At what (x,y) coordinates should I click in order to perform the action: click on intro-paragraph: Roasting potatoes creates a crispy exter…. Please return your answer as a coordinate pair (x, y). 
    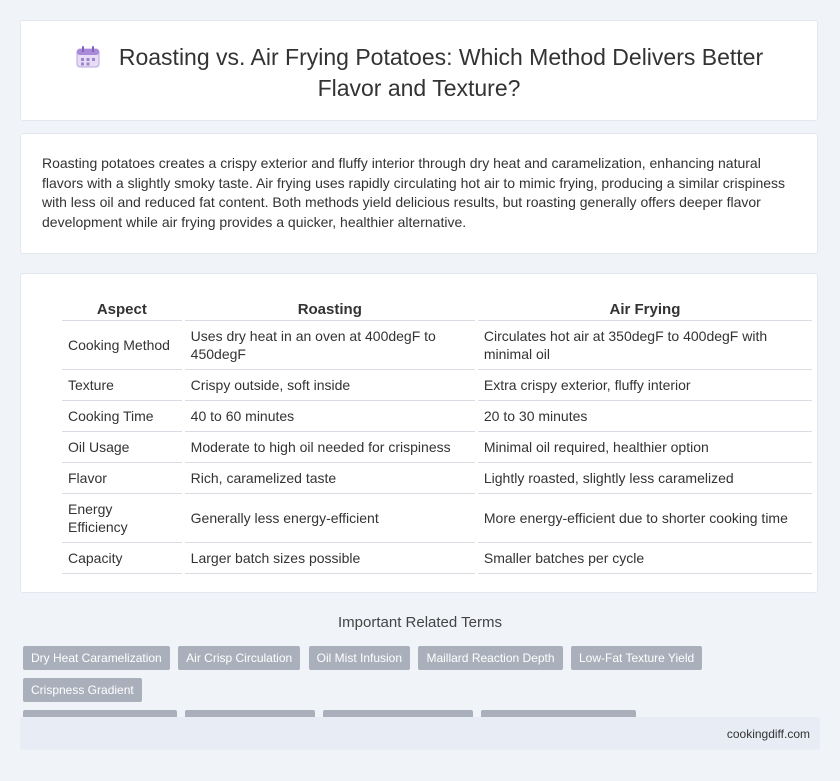
    Looking at the image, I should click on (414, 192).